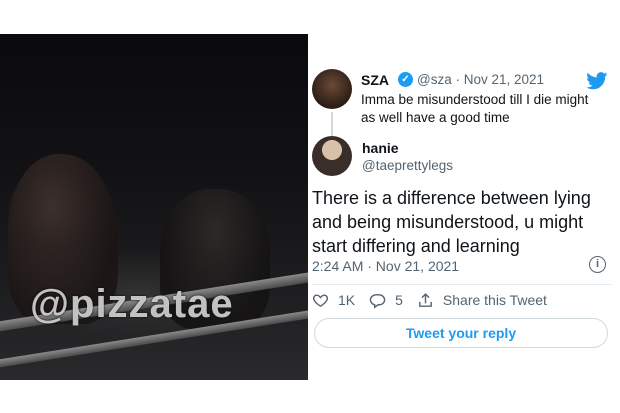 This screenshot has width=620, height=413. Describe the element at coordinates (461, 333) in the screenshot. I see `tweet-your-reply-button: Tweet your reply` at that location.